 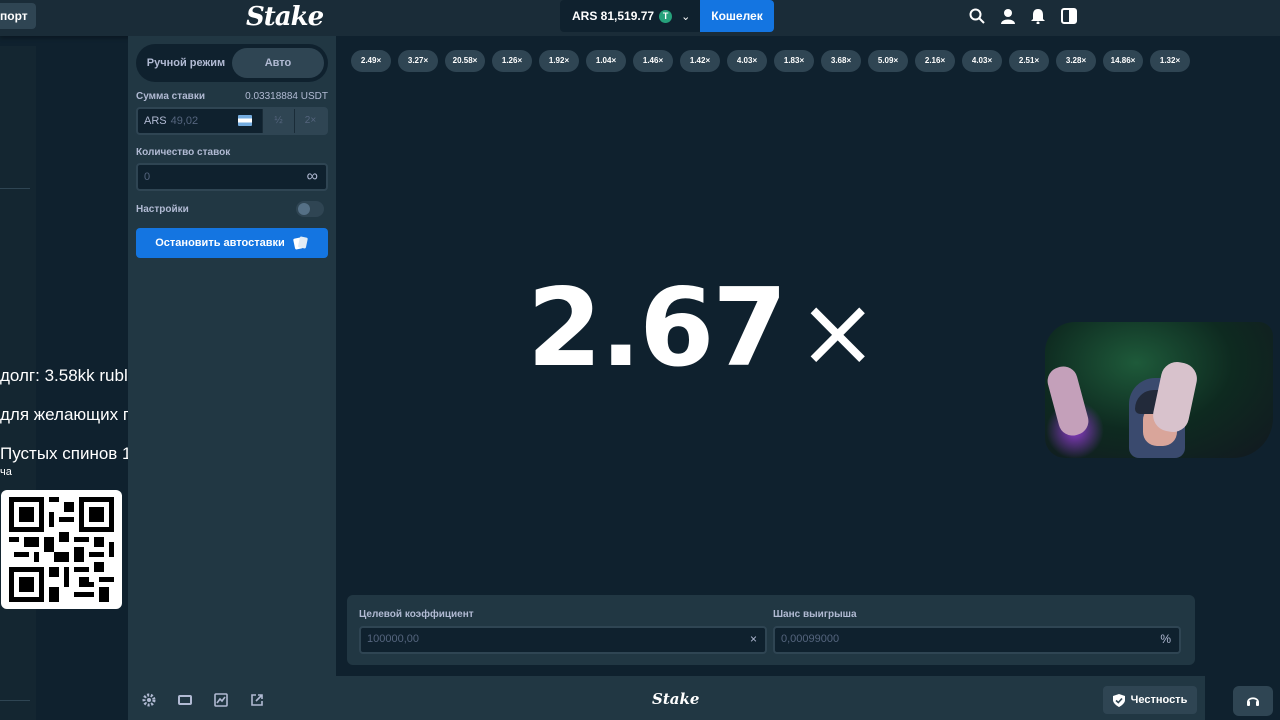 I want to click on footer-logo: Stake, so click(x=676, y=699).